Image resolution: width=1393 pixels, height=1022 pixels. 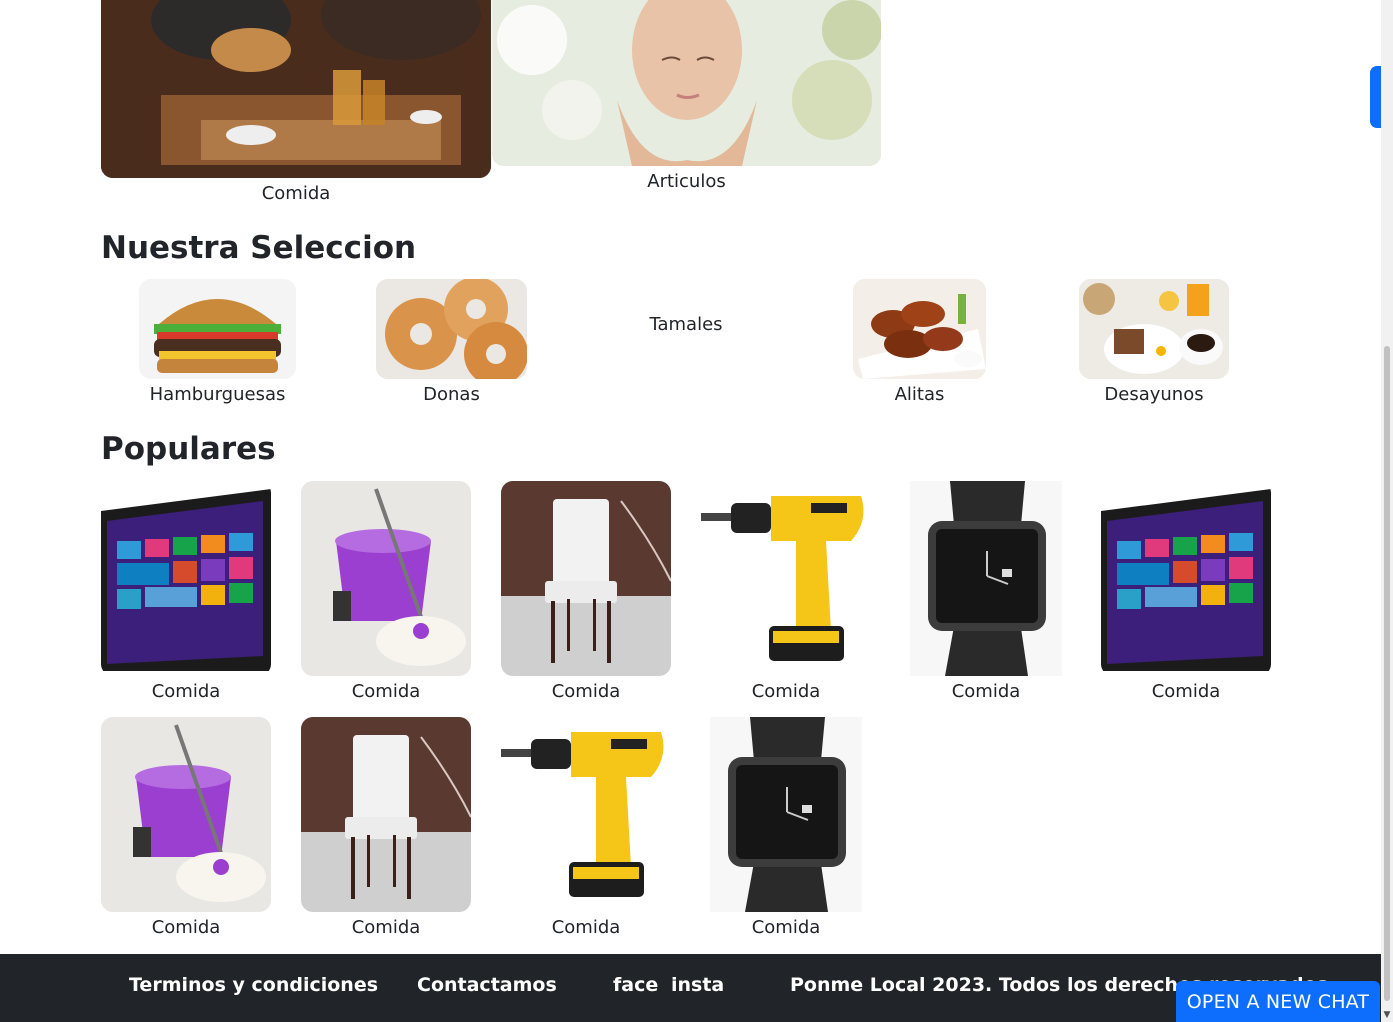 What do you see at coordinates (1154, 394) in the screenshot?
I see `seleccion-label-desayunos: Desayunos` at bounding box center [1154, 394].